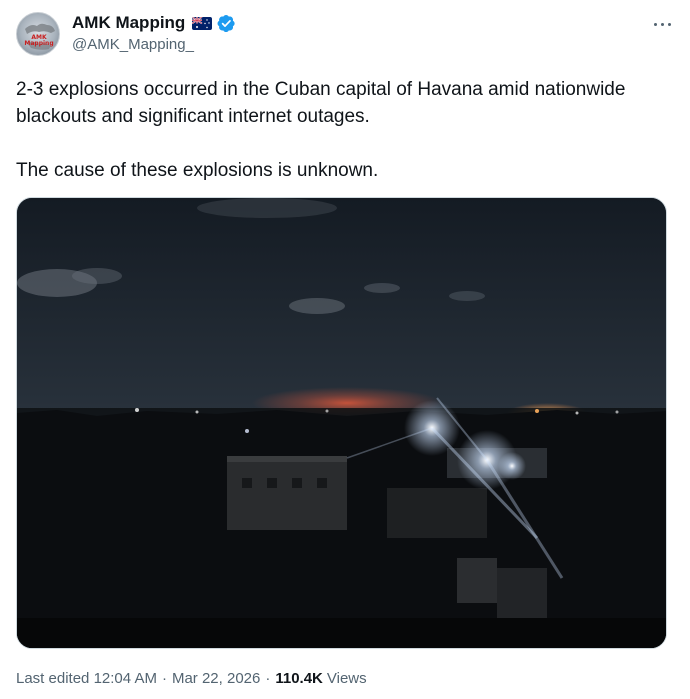 This screenshot has height=699, width=690. I want to click on tweet-time: 12:04 AM, so click(125, 678).